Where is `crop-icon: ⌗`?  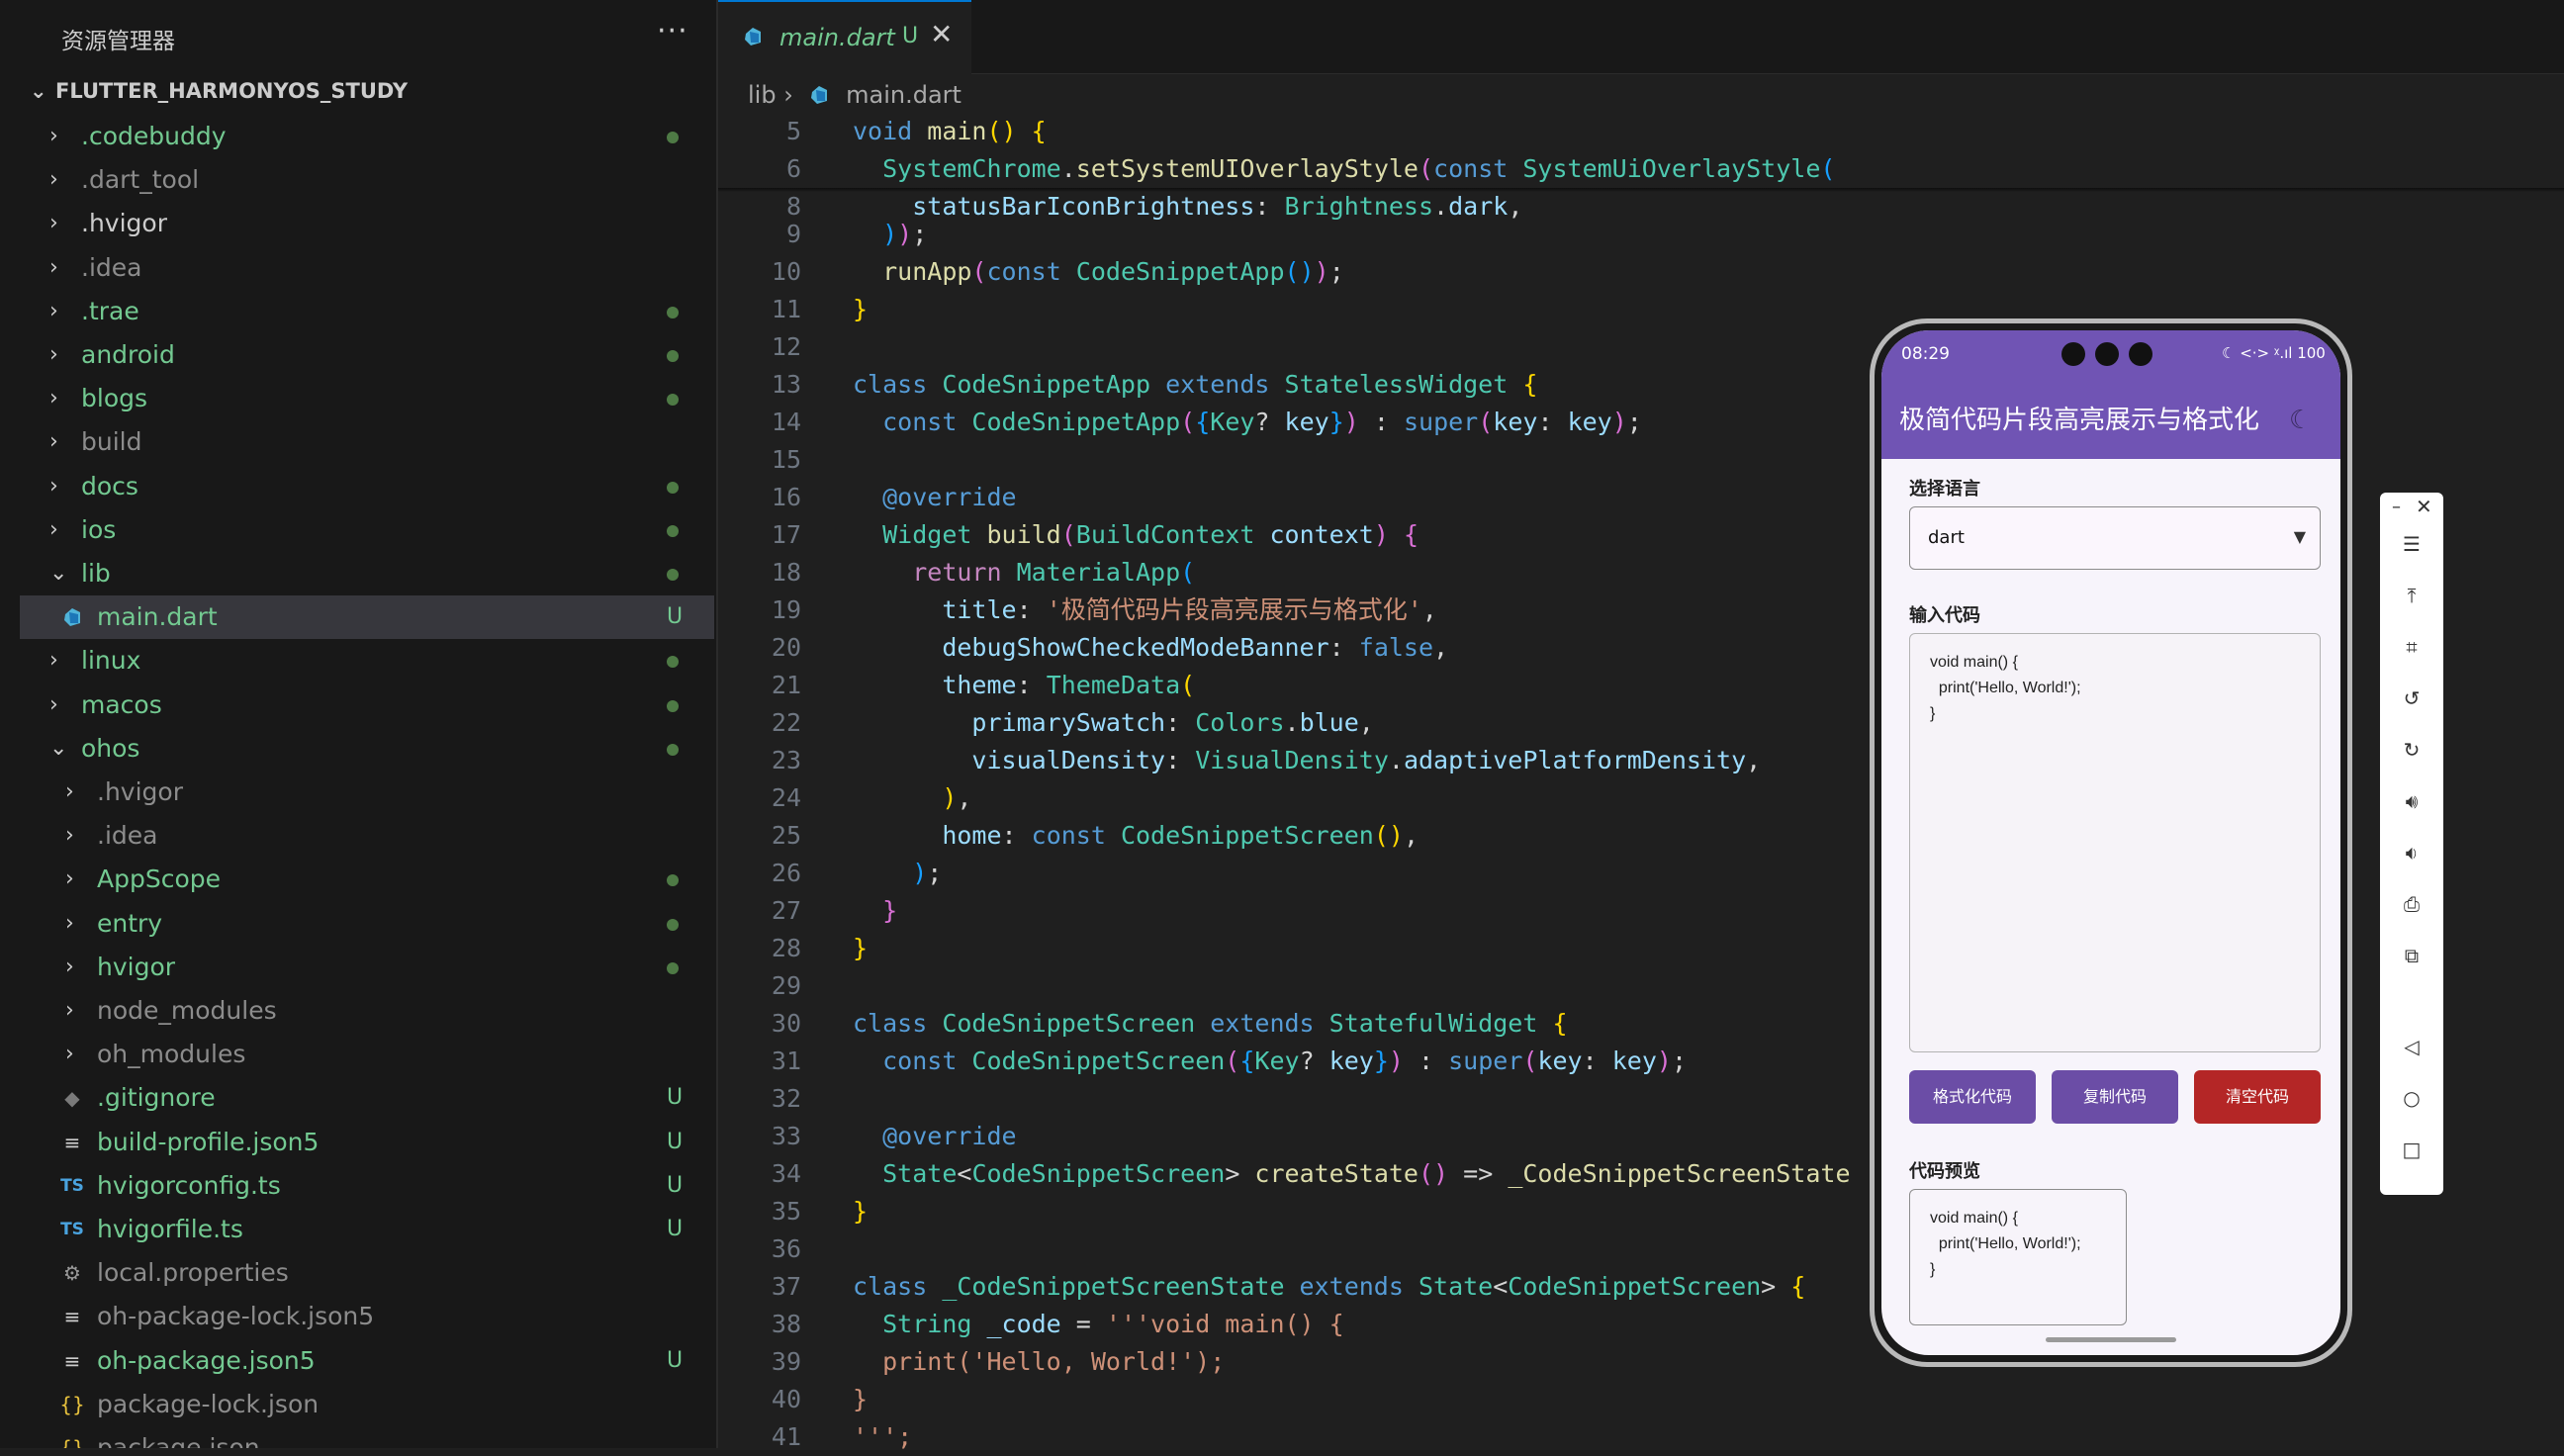
crop-icon: ⌗ is located at coordinates (2411, 647).